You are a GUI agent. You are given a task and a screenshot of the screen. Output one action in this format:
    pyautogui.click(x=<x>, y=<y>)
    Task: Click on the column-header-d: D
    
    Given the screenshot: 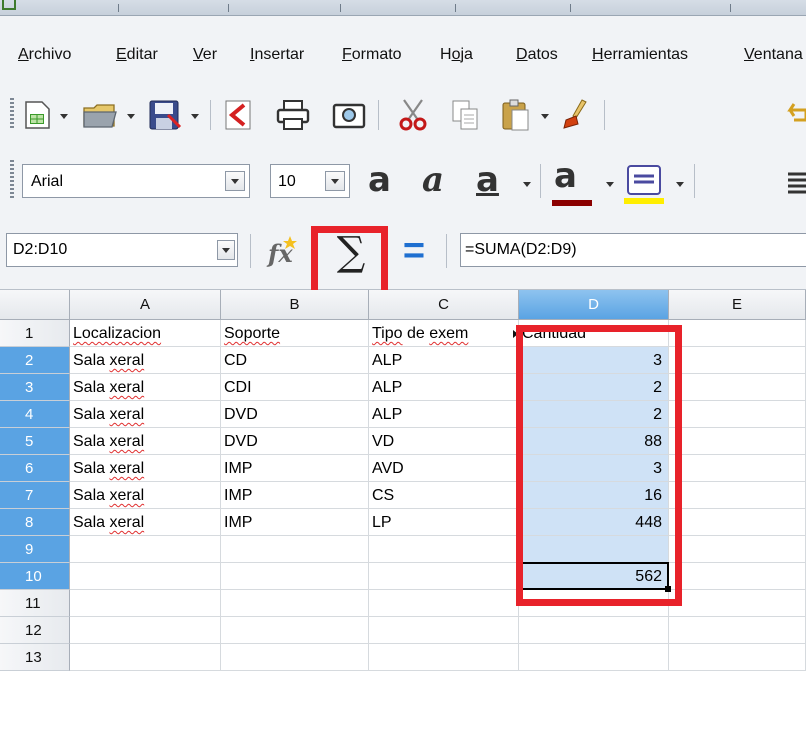 What is the action you would take?
    pyautogui.click(x=594, y=305)
    